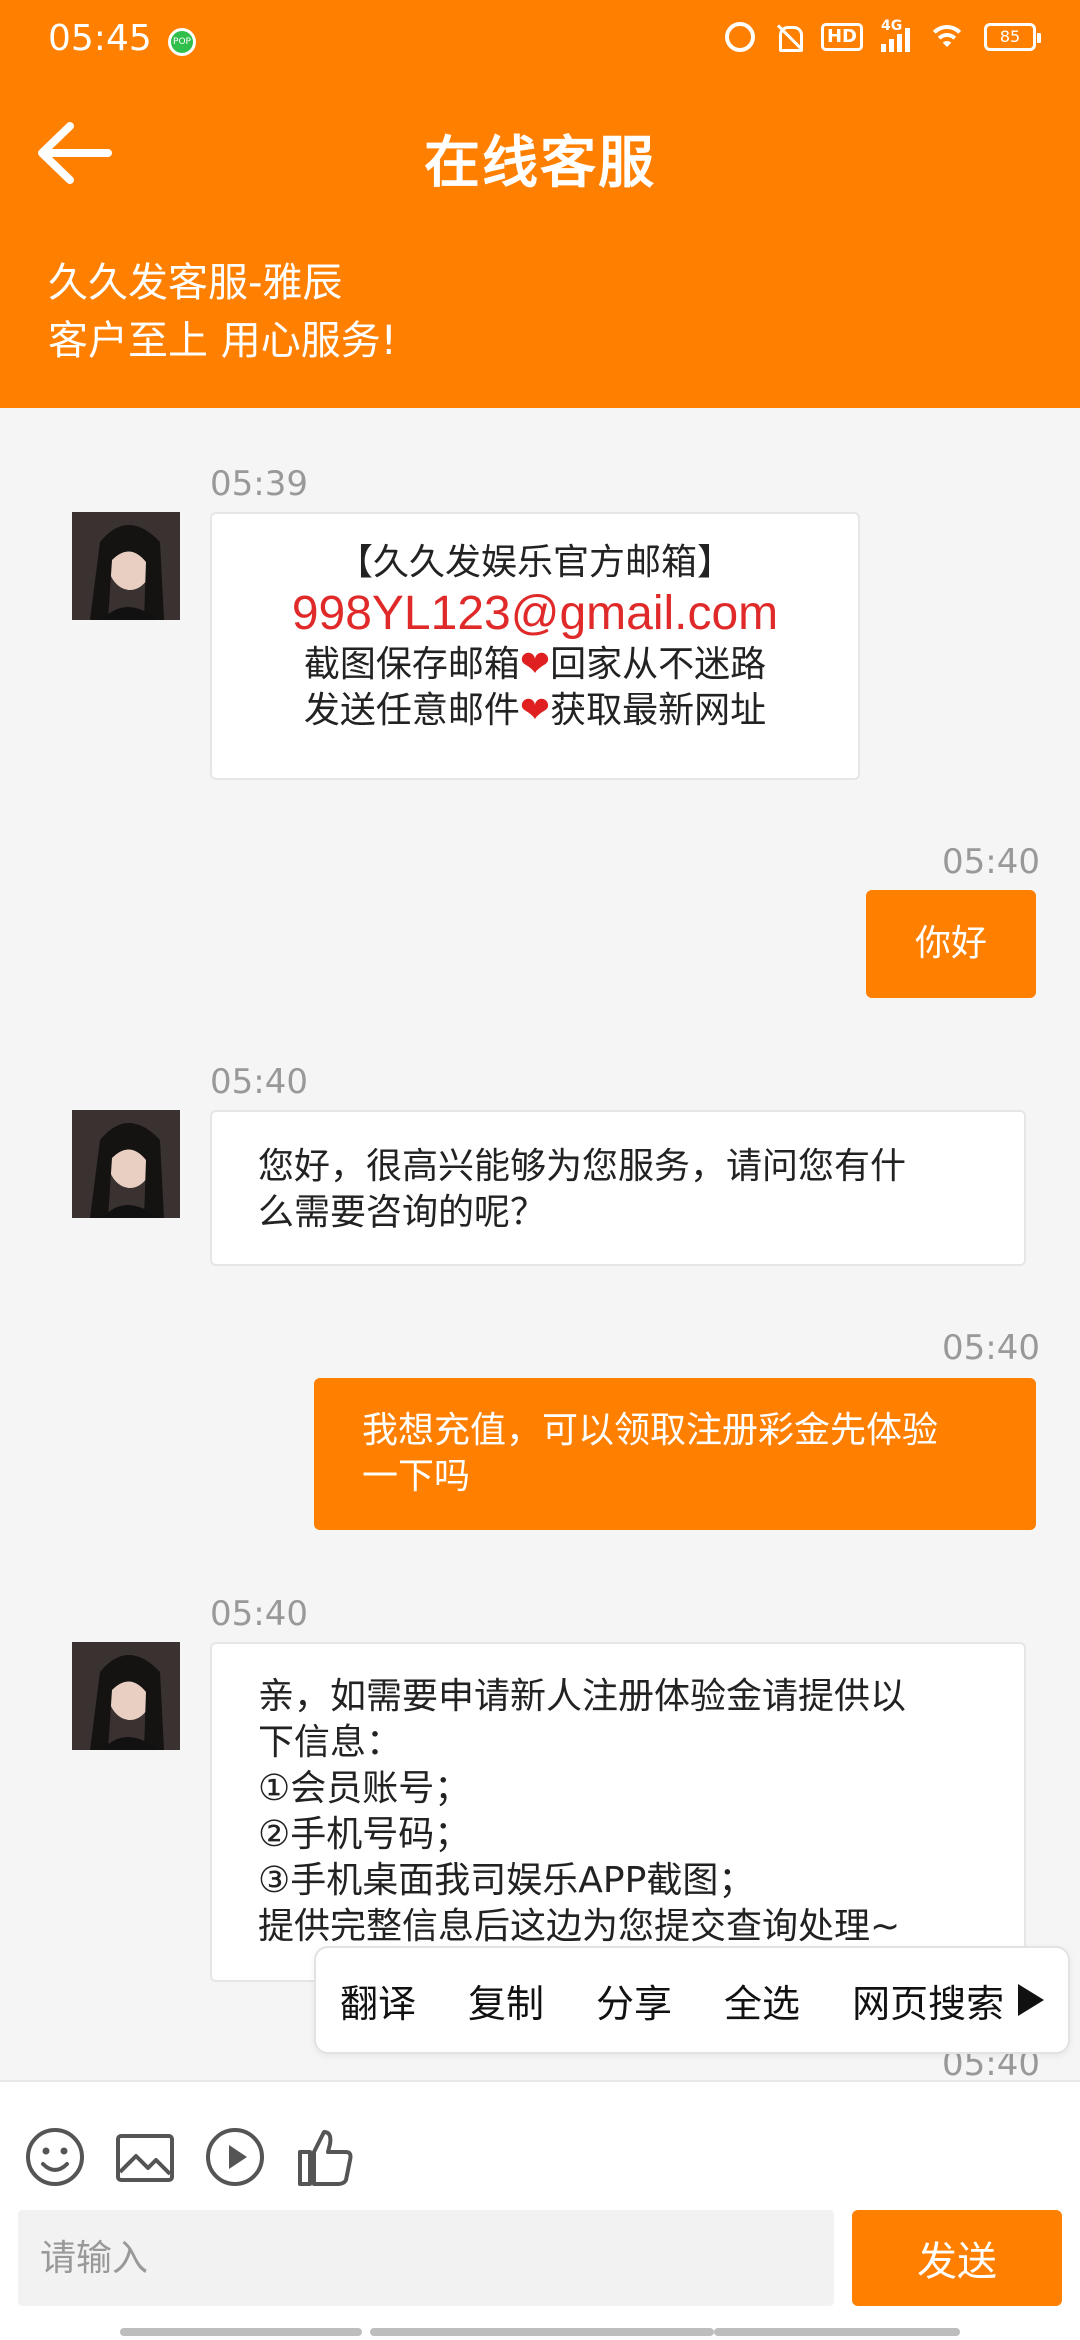 The image size is (1080, 2340). Describe the element at coordinates (579, 1926) in the screenshot. I see `message-line: 提供完整信息后这边为您提交查询处理~` at that location.